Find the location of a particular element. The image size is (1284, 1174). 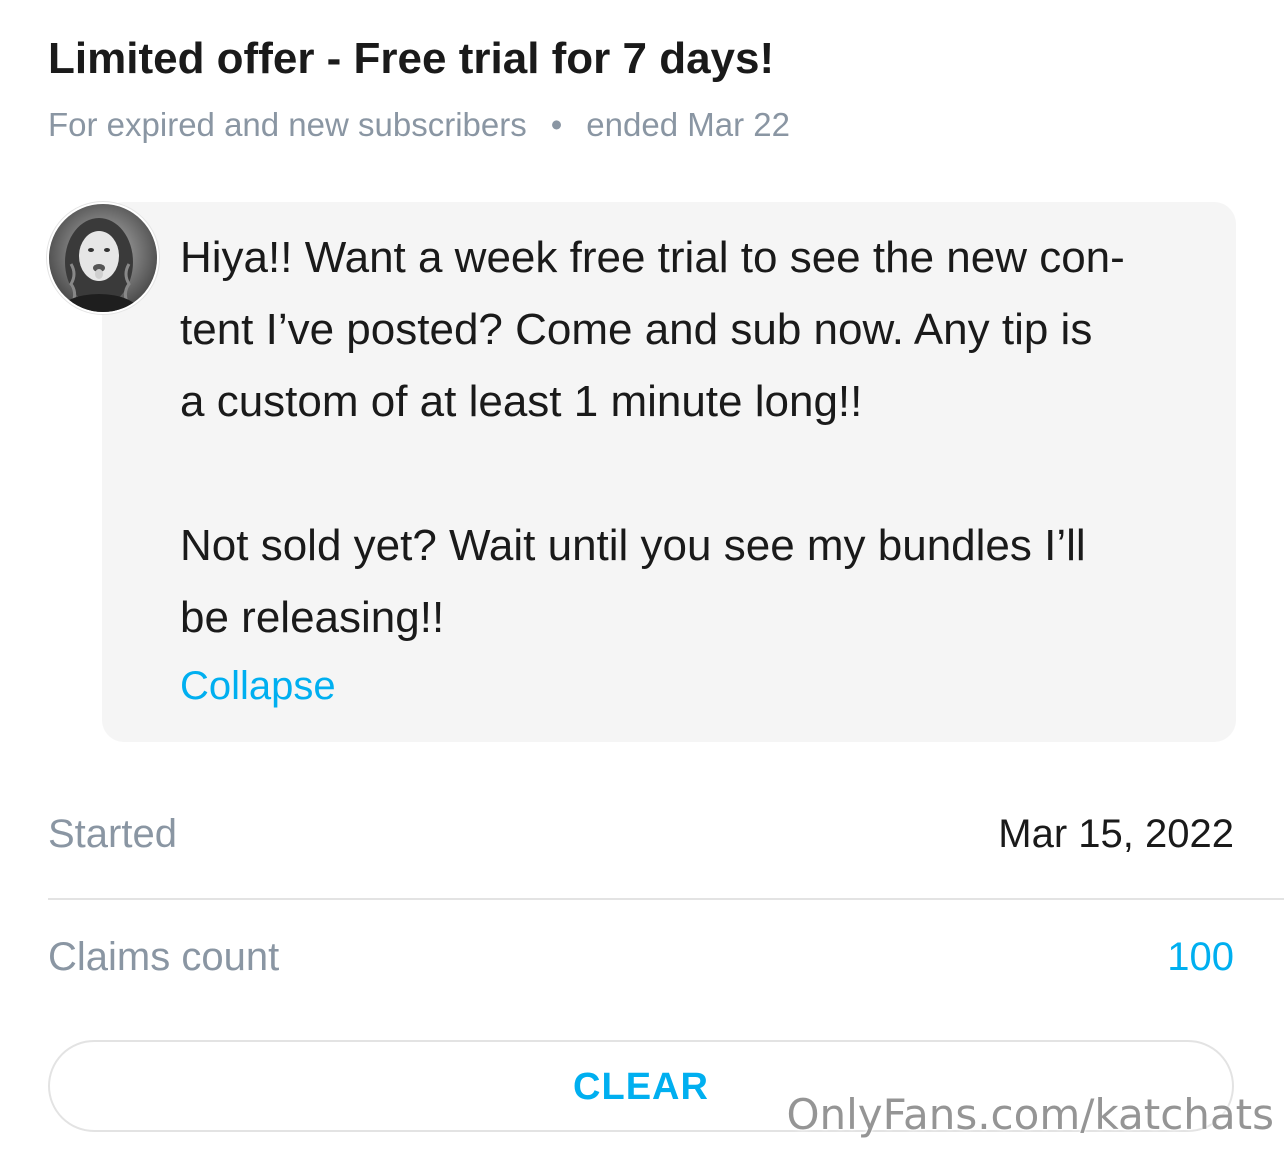

claims-count-label: Claims count is located at coordinates (164, 957).